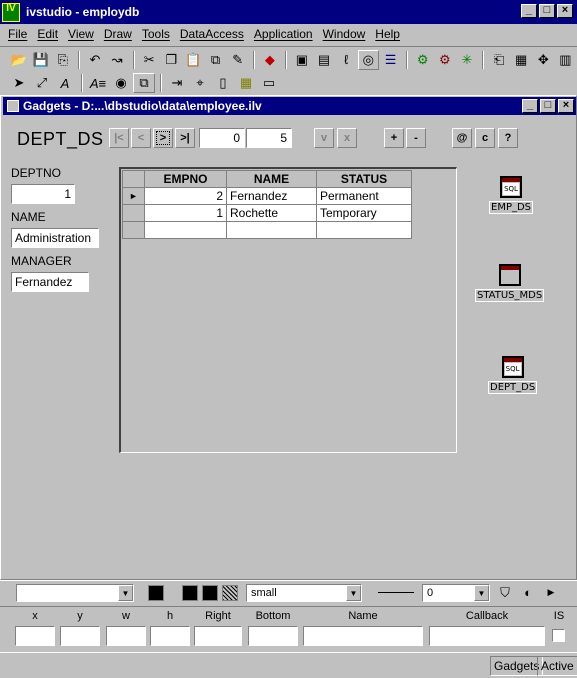  What do you see at coordinates (117, 60) in the screenshot?
I see `redo-icon: ↝` at bounding box center [117, 60].